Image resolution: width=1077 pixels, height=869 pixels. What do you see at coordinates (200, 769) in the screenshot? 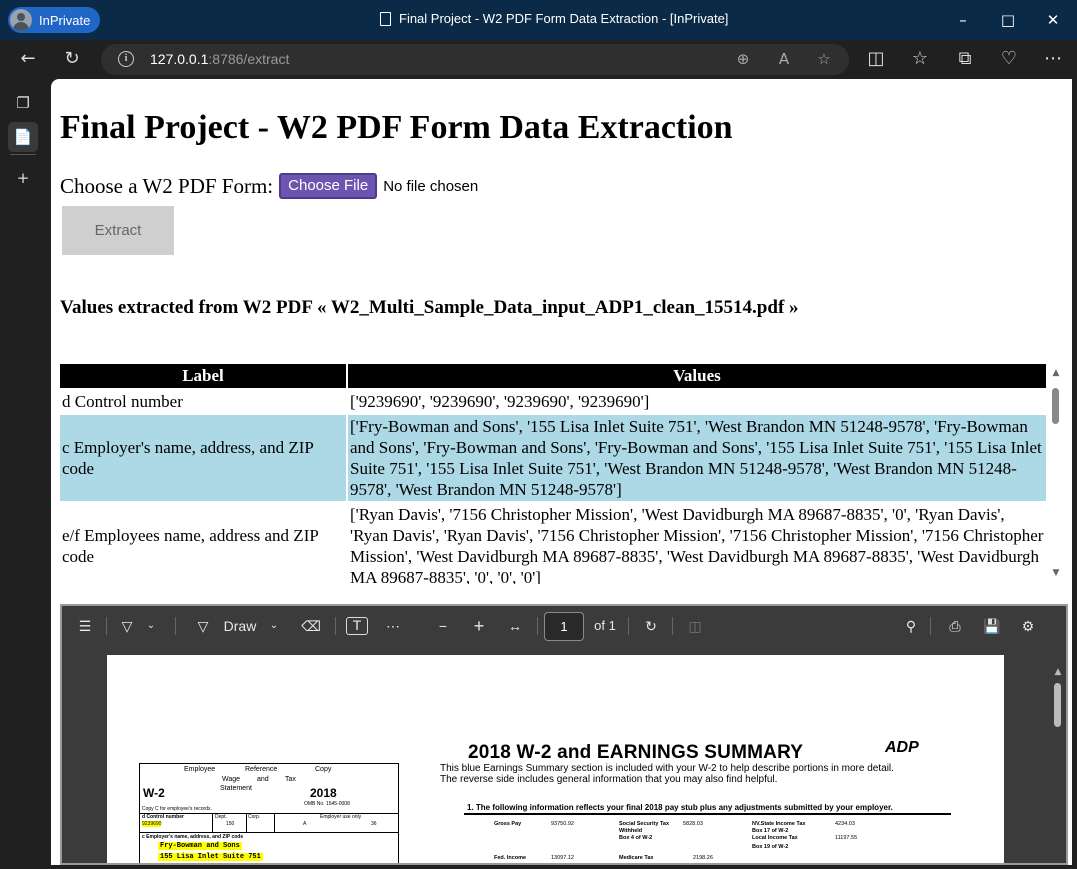
I see `w2-employee-text: Employee` at bounding box center [200, 769].